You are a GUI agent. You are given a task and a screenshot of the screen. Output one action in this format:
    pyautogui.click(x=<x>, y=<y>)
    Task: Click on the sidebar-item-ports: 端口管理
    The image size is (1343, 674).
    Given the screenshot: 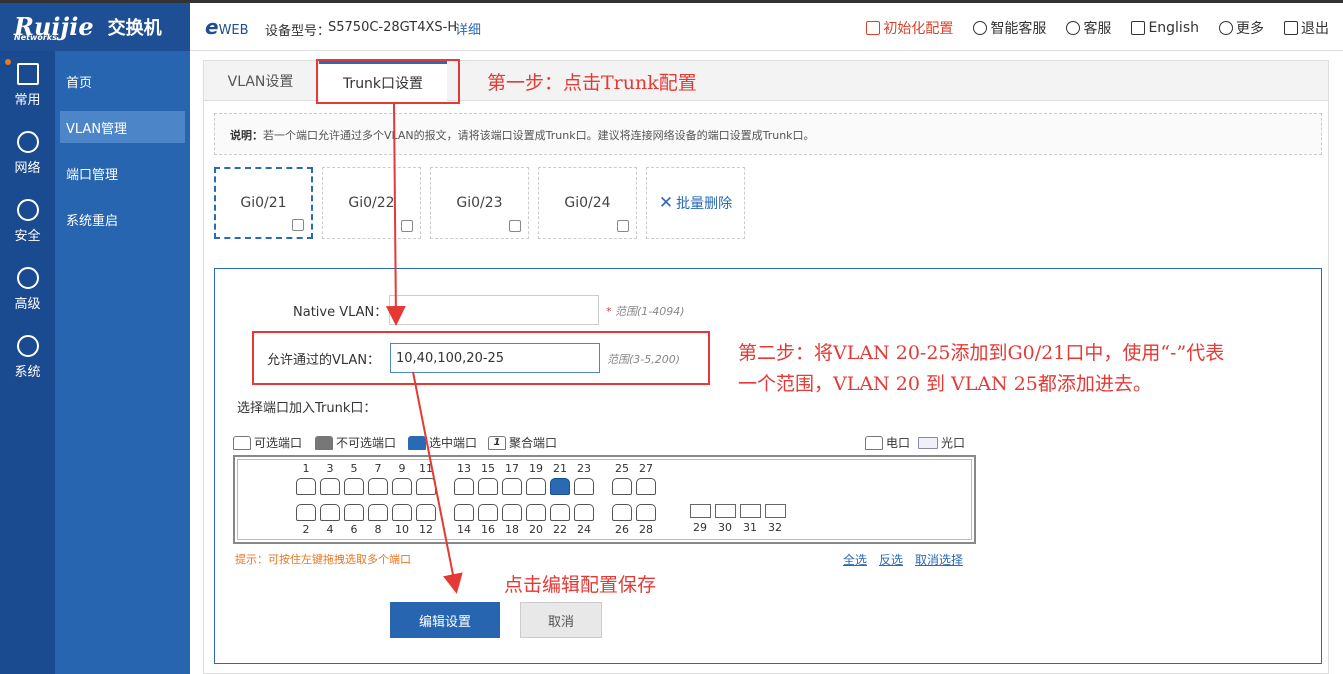 What is the action you would take?
    pyautogui.click(x=122, y=173)
    